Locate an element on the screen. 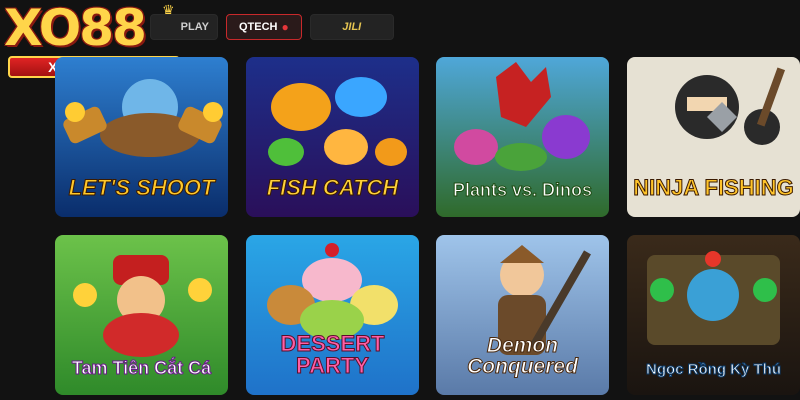 Image resolution: width=800 pixels, height=400 pixels. game-title: Demon Conquered is located at coordinates (523, 356).